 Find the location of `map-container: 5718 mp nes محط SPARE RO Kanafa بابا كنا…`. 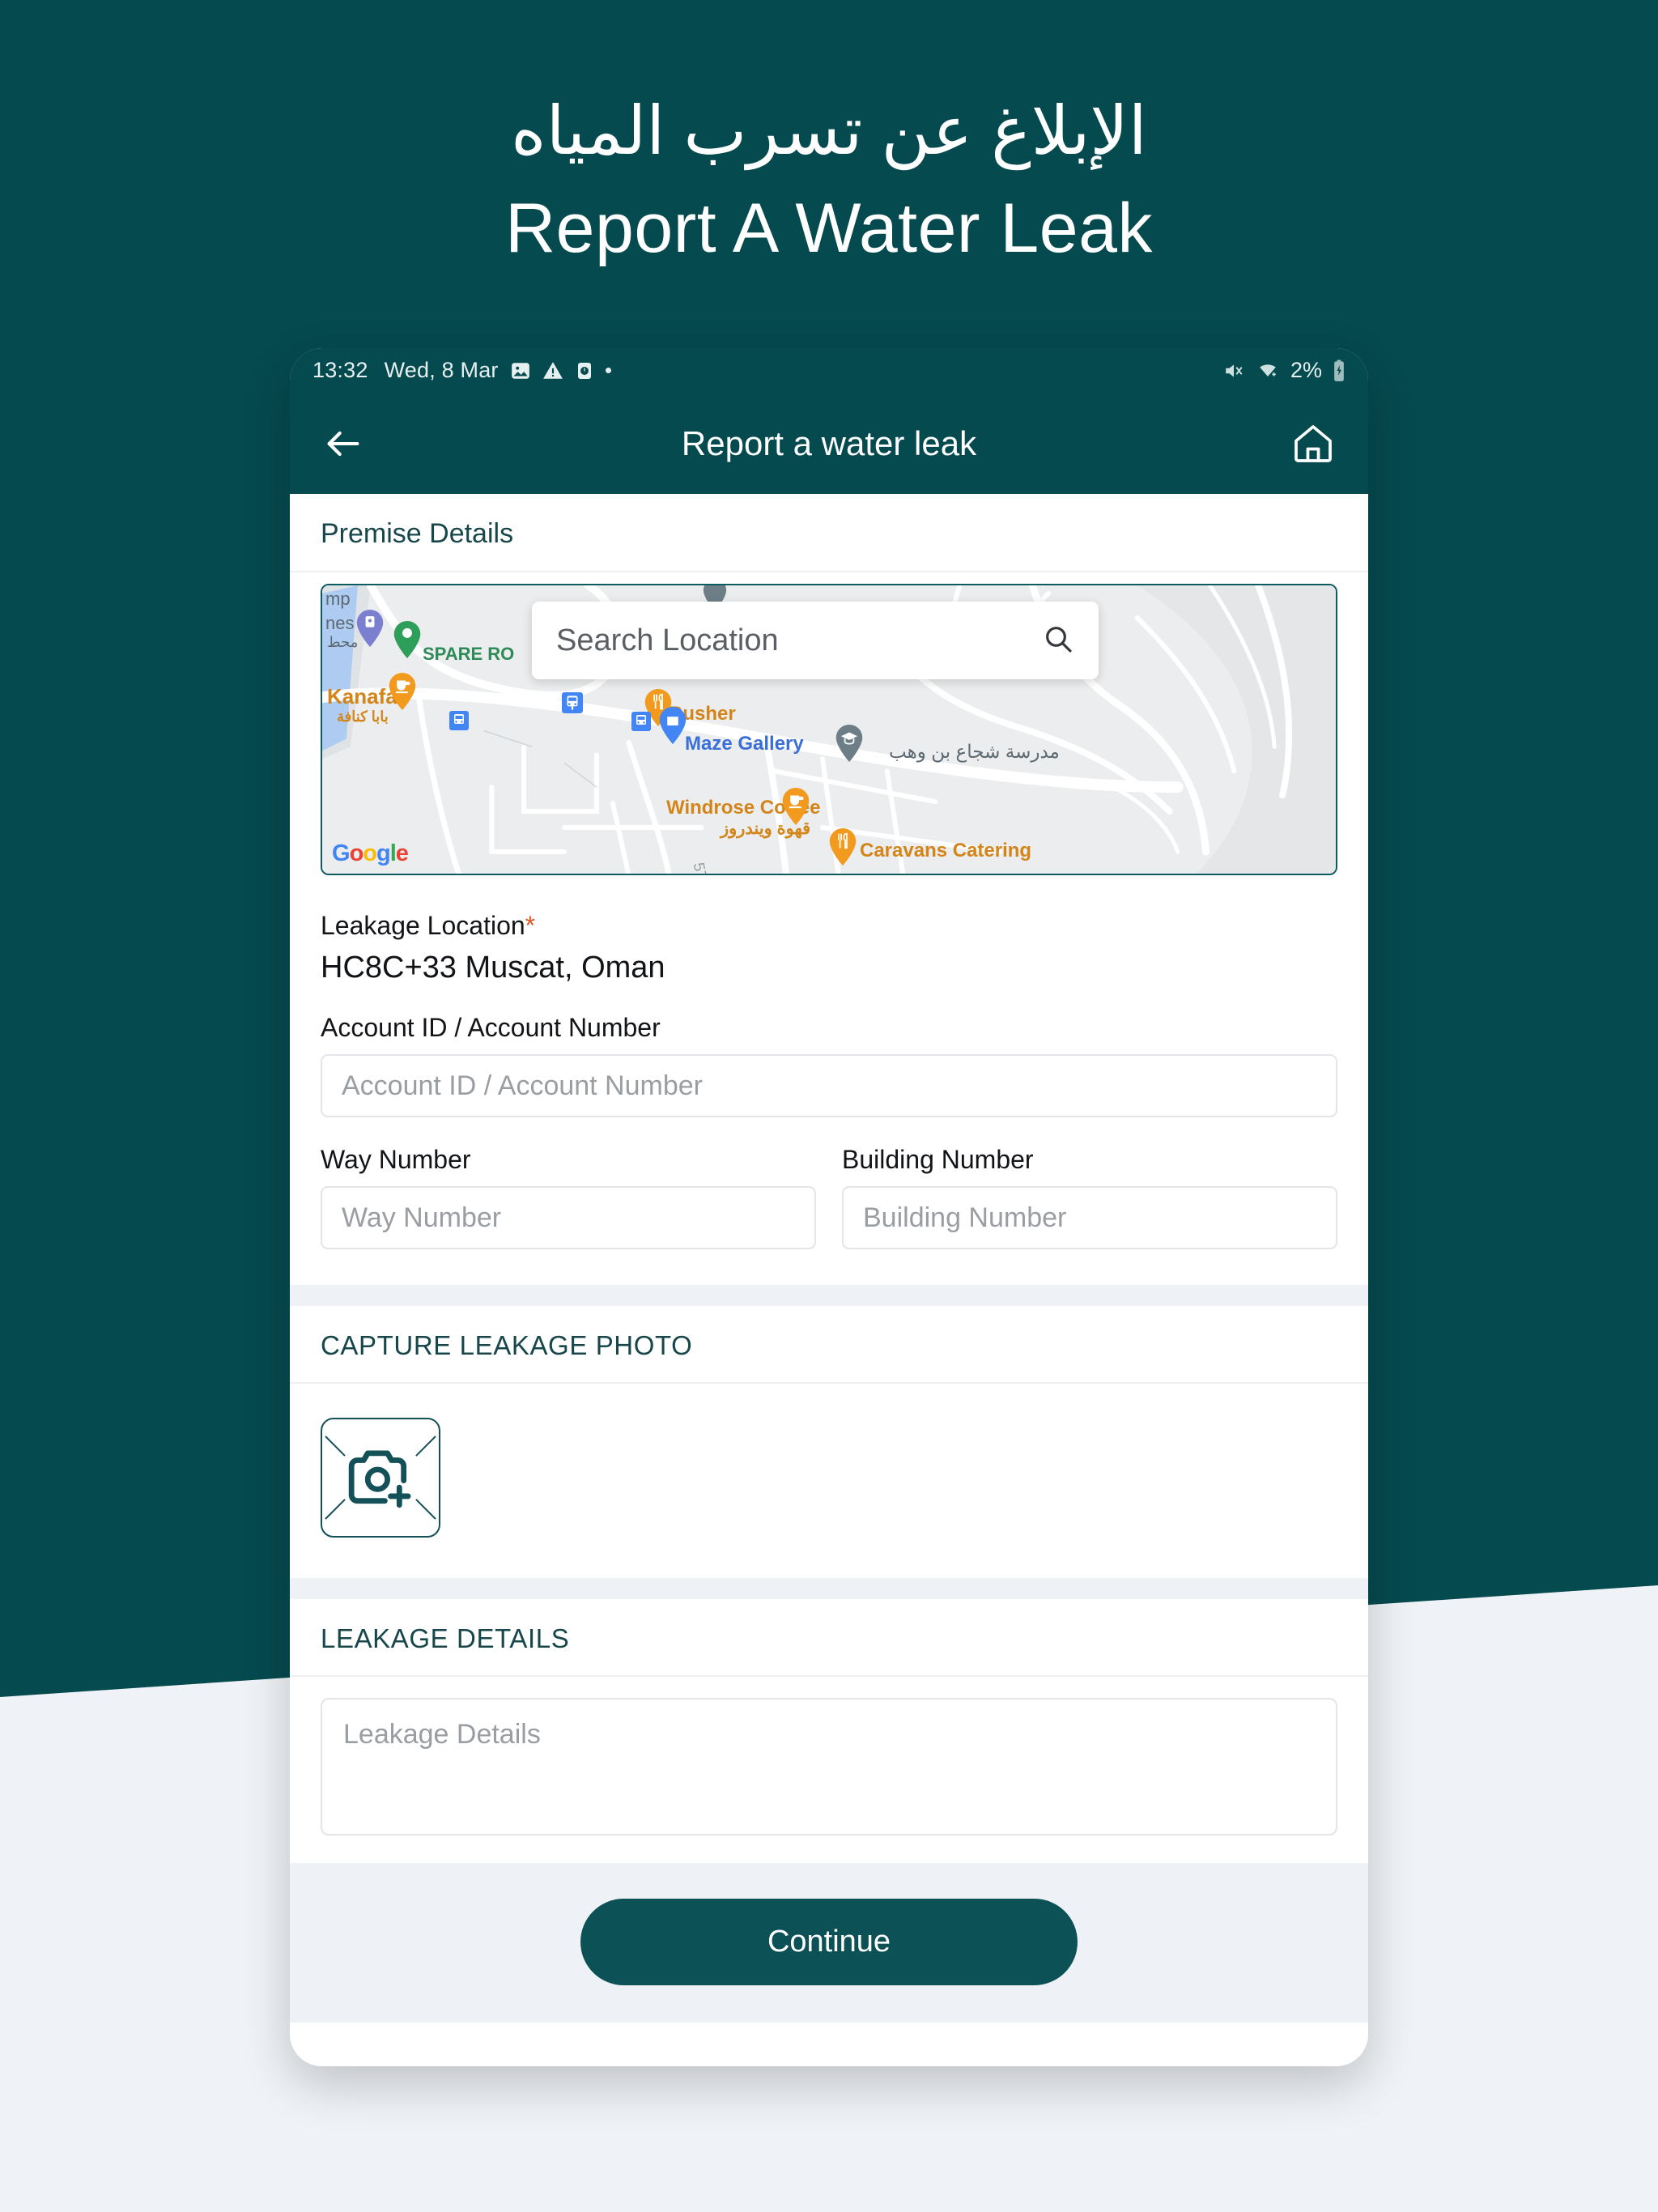

map-container: 5718 mp nes محط SPARE RO Kanafa بابا كنا… is located at coordinates (829, 724).